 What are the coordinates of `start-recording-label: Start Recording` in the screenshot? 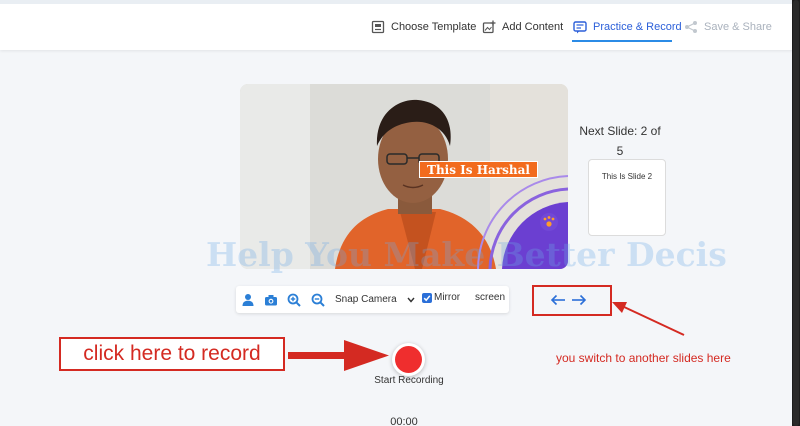 It's located at (409, 380).